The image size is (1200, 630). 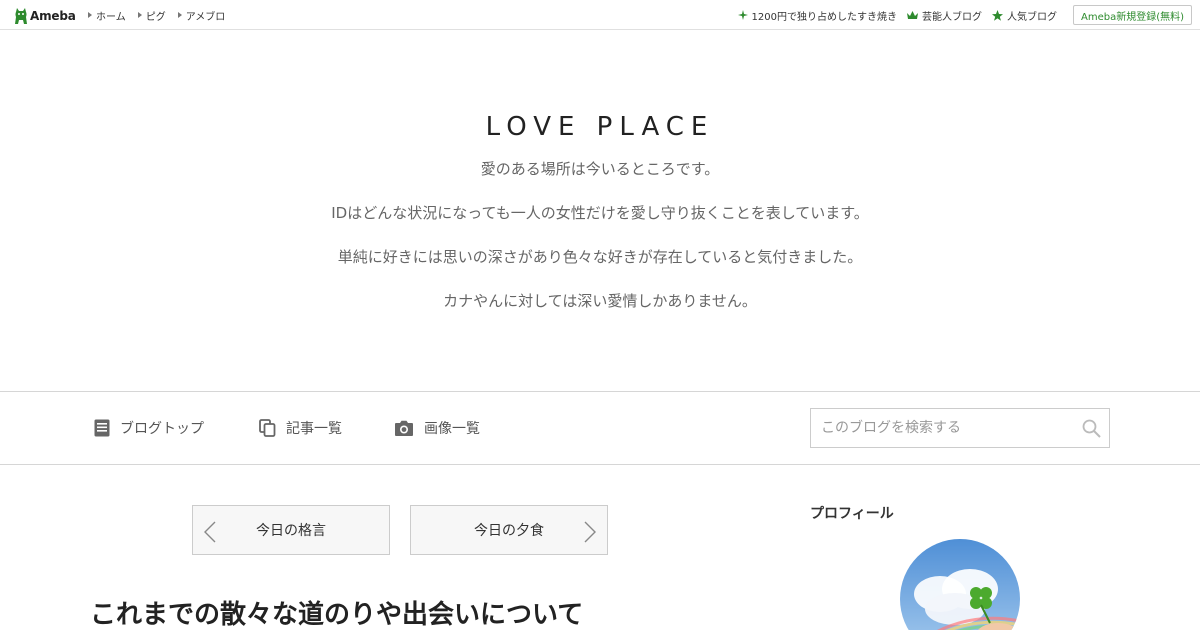 I want to click on ameba-logo: Ameba, so click(x=45, y=15).